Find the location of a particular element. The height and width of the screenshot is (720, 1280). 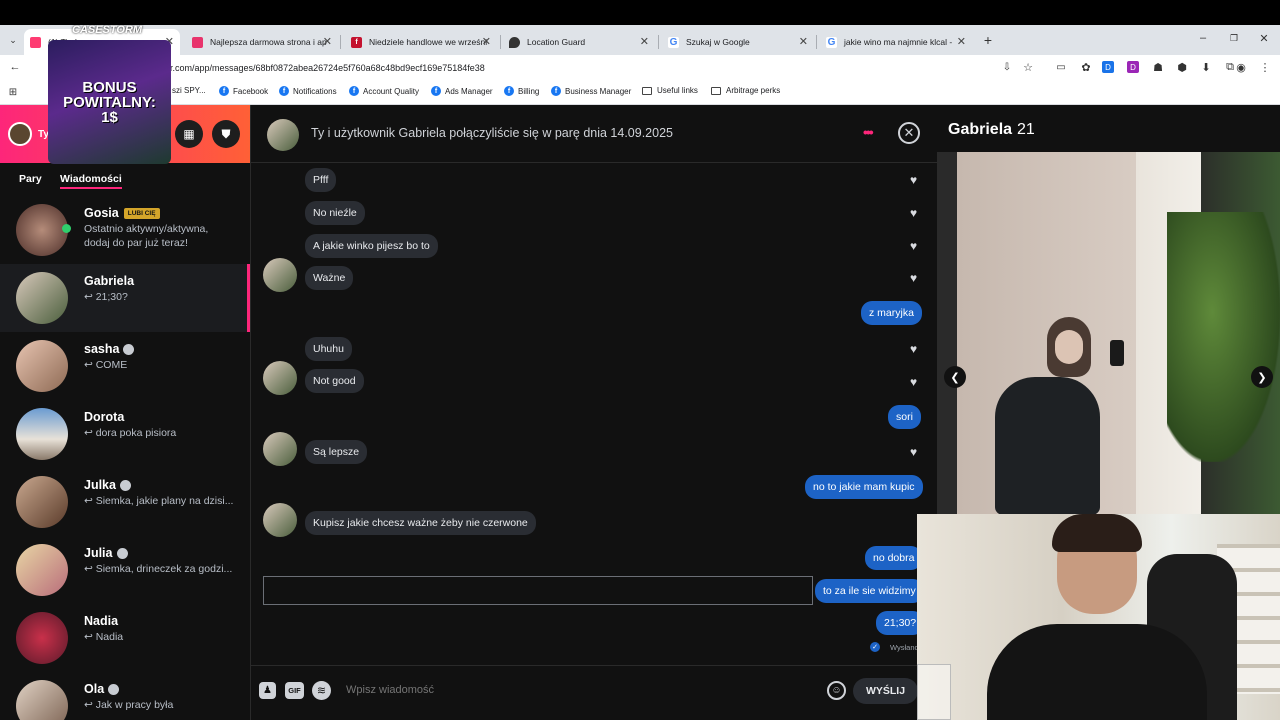

chevron-right-icon: ❯ is located at coordinates (1262, 377).